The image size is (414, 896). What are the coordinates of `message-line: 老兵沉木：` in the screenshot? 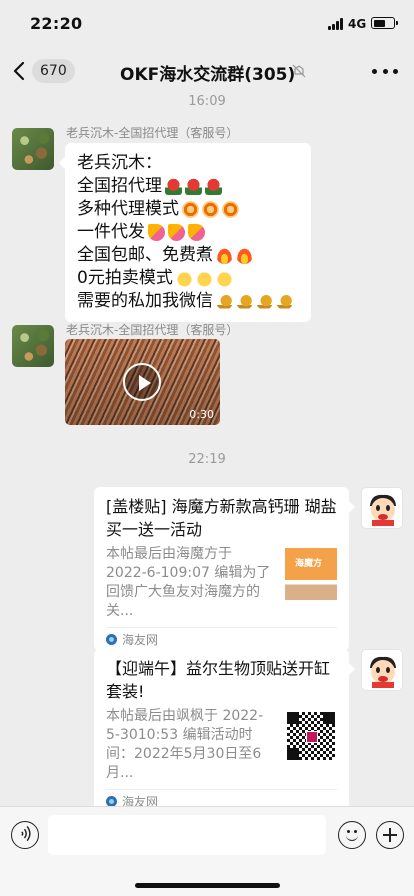 It's located at (119, 163).